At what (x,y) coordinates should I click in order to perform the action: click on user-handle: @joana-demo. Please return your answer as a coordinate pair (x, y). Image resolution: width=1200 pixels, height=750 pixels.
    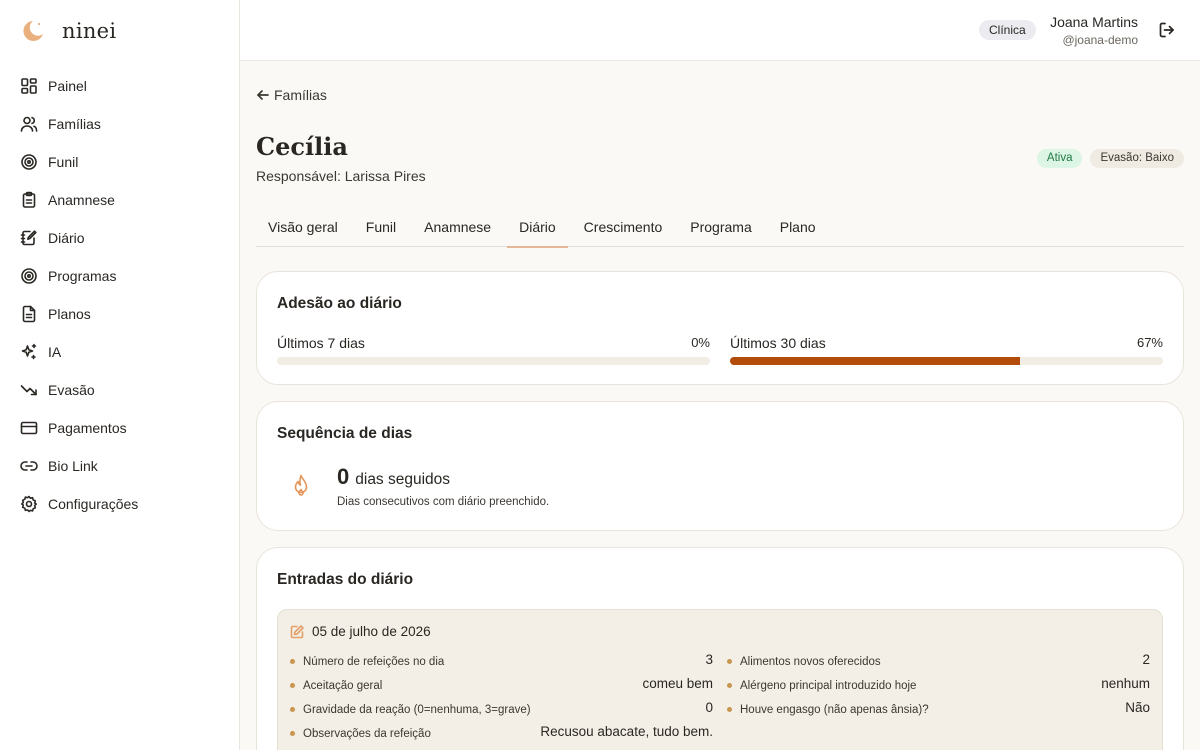
    Looking at the image, I should click on (1100, 40).